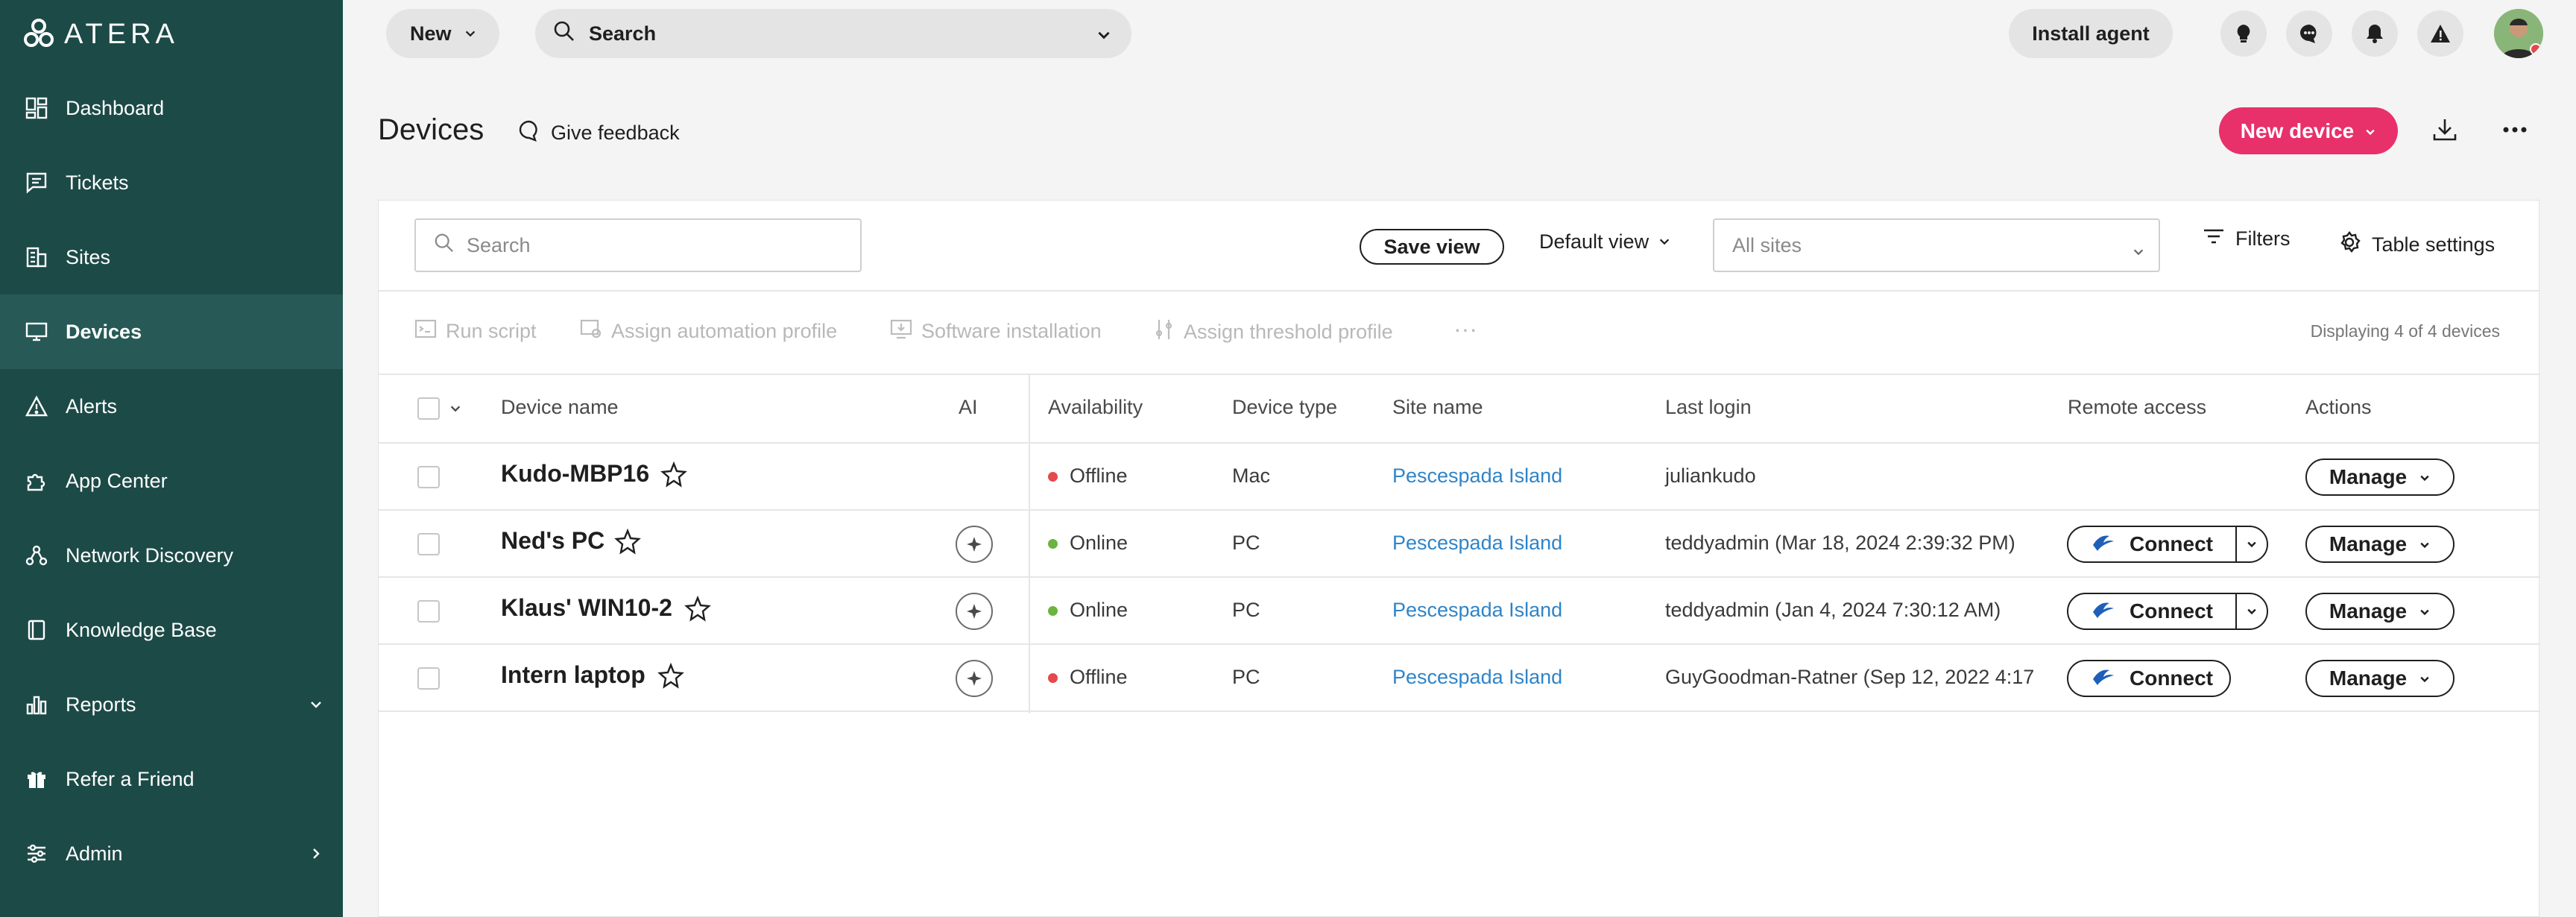 The height and width of the screenshot is (917, 2576). Describe the element at coordinates (1936, 245) in the screenshot. I see `sites-select: All sites` at that location.